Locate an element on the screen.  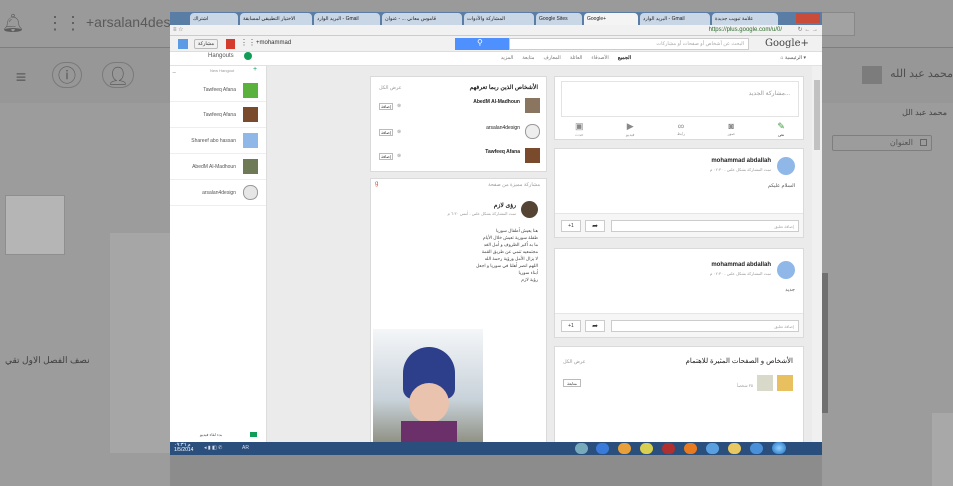
taskbar-firefox-icon is located at coordinates (690, 448).